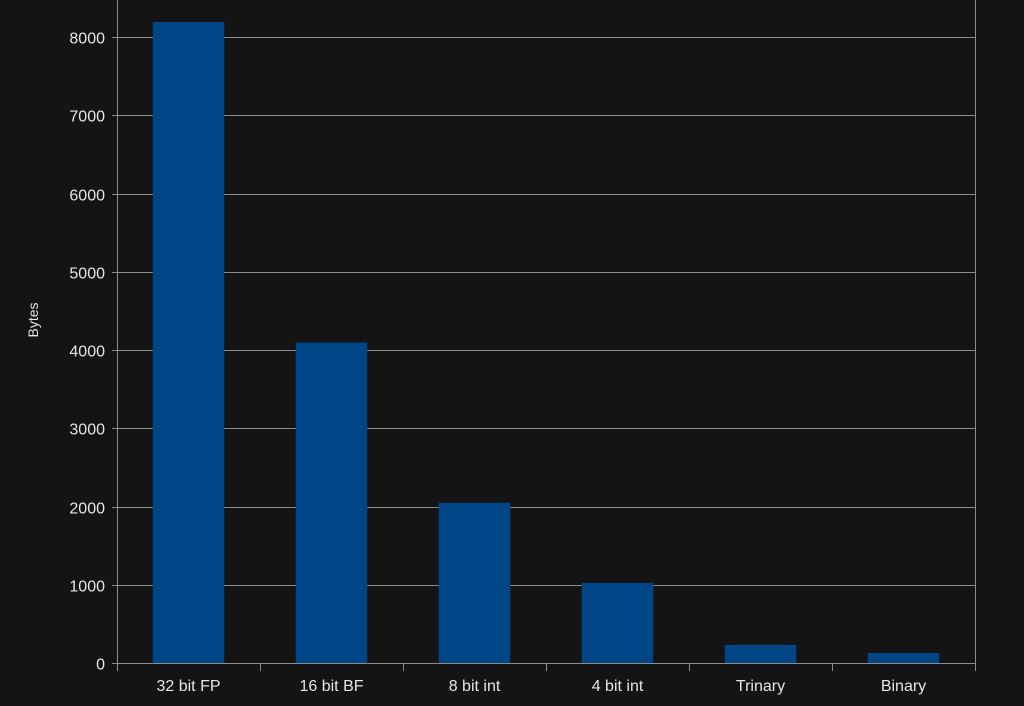  Describe the element at coordinates (87, 117) in the screenshot. I see `y-tick-label: 7000` at that location.